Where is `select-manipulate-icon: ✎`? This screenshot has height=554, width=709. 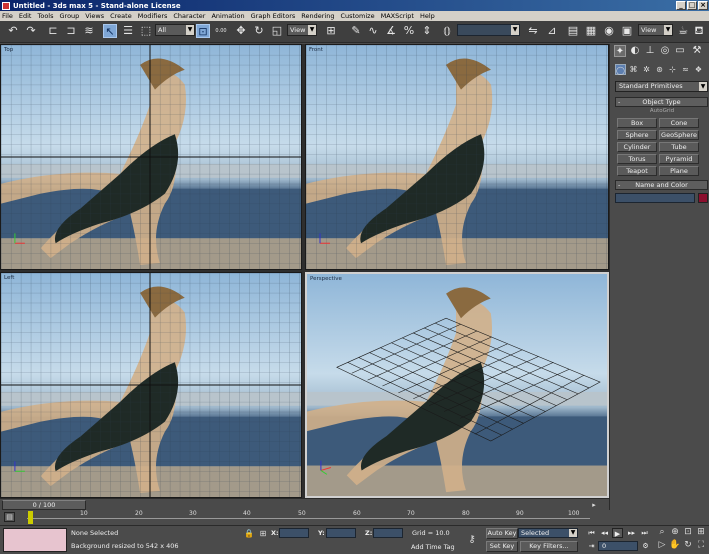 select-manipulate-icon: ✎ is located at coordinates (356, 31).